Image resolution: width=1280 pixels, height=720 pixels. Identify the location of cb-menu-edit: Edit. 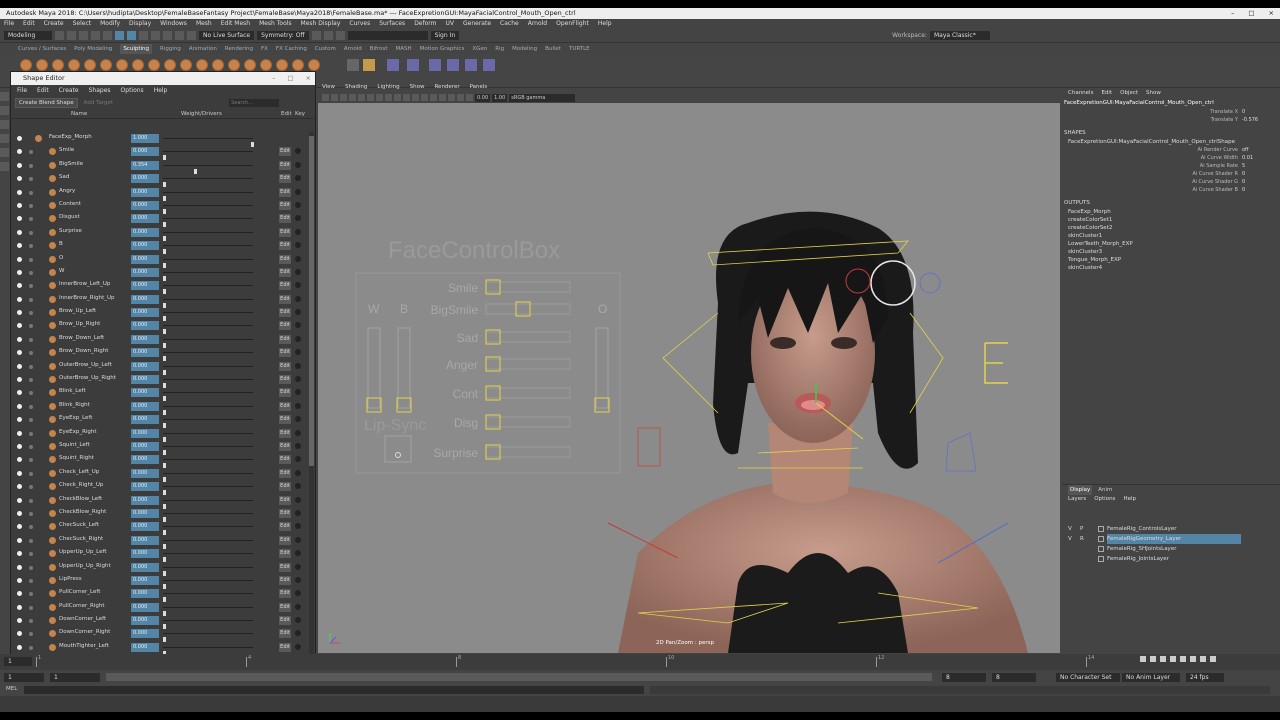
(1106, 93).